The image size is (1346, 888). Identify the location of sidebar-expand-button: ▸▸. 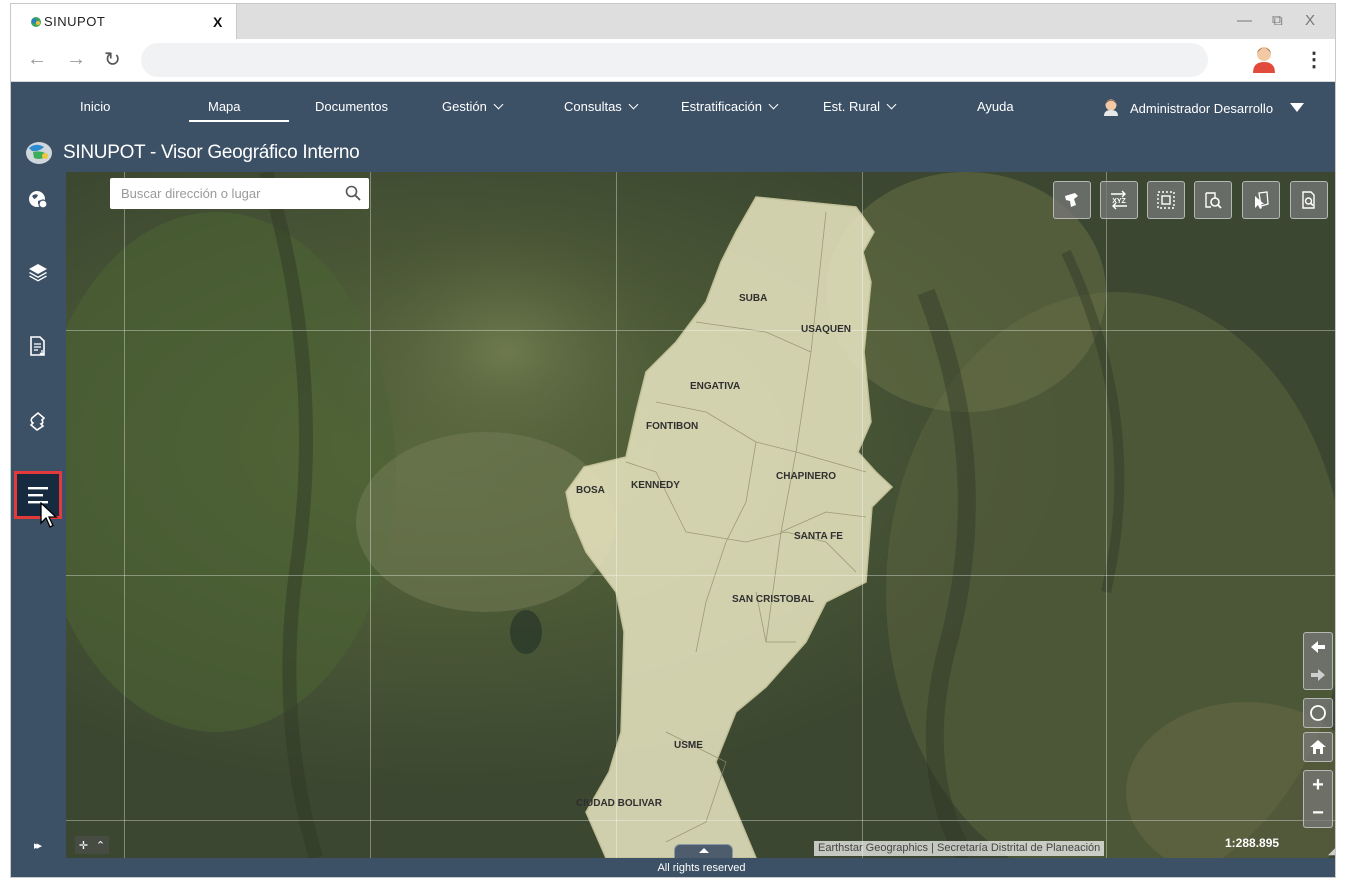
(38, 845).